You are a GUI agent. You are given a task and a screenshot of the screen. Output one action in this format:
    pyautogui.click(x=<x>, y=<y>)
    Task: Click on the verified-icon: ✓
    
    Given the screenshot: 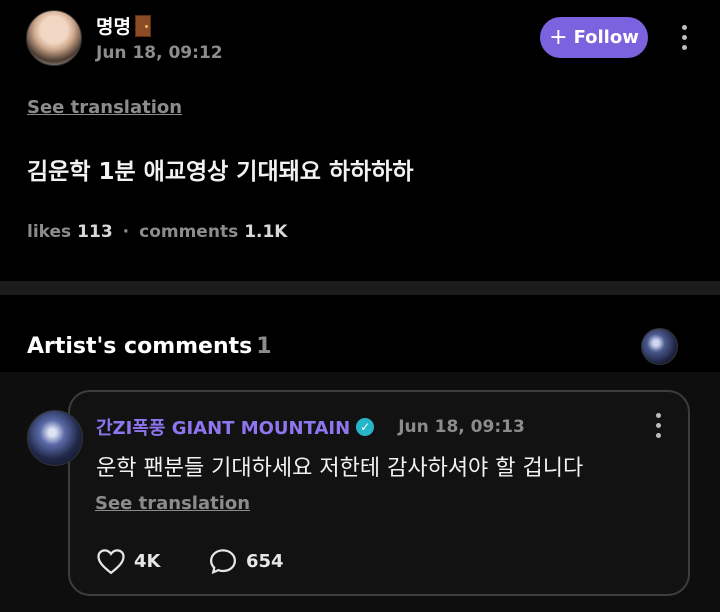 What is the action you would take?
    pyautogui.click(x=365, y=427)
    